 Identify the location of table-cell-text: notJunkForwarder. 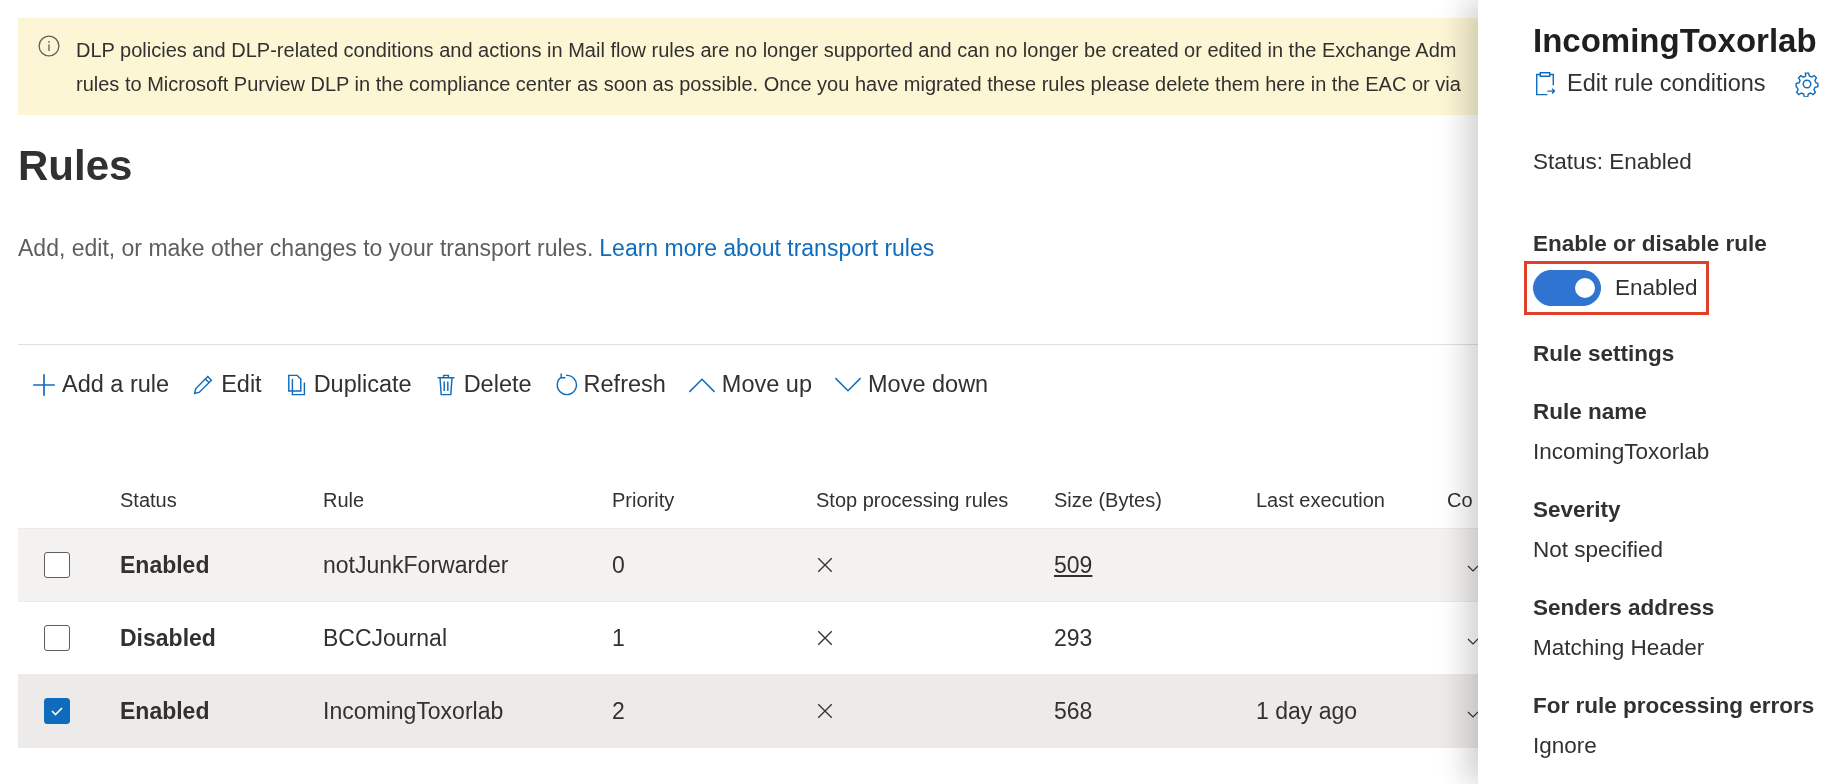
(416, 565).